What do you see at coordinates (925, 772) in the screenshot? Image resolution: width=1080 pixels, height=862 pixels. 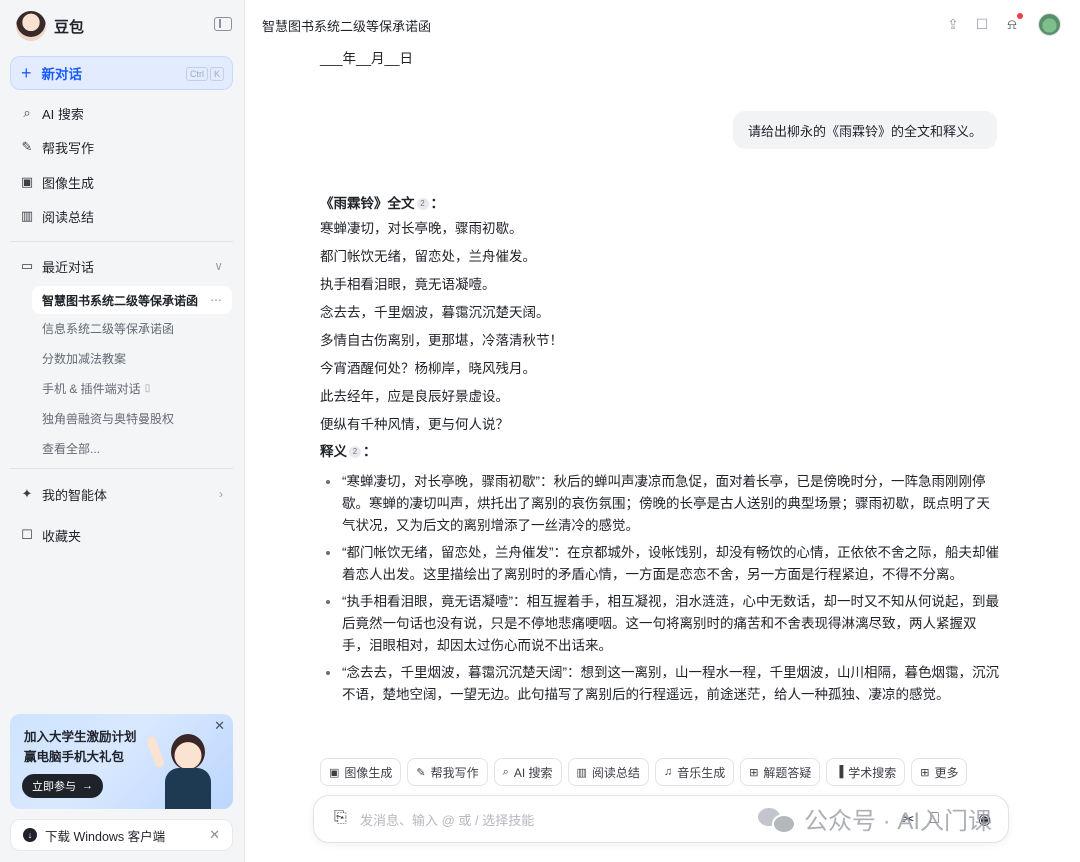 I see `grid-icon: ⊞` at bounding box center [925, 772].